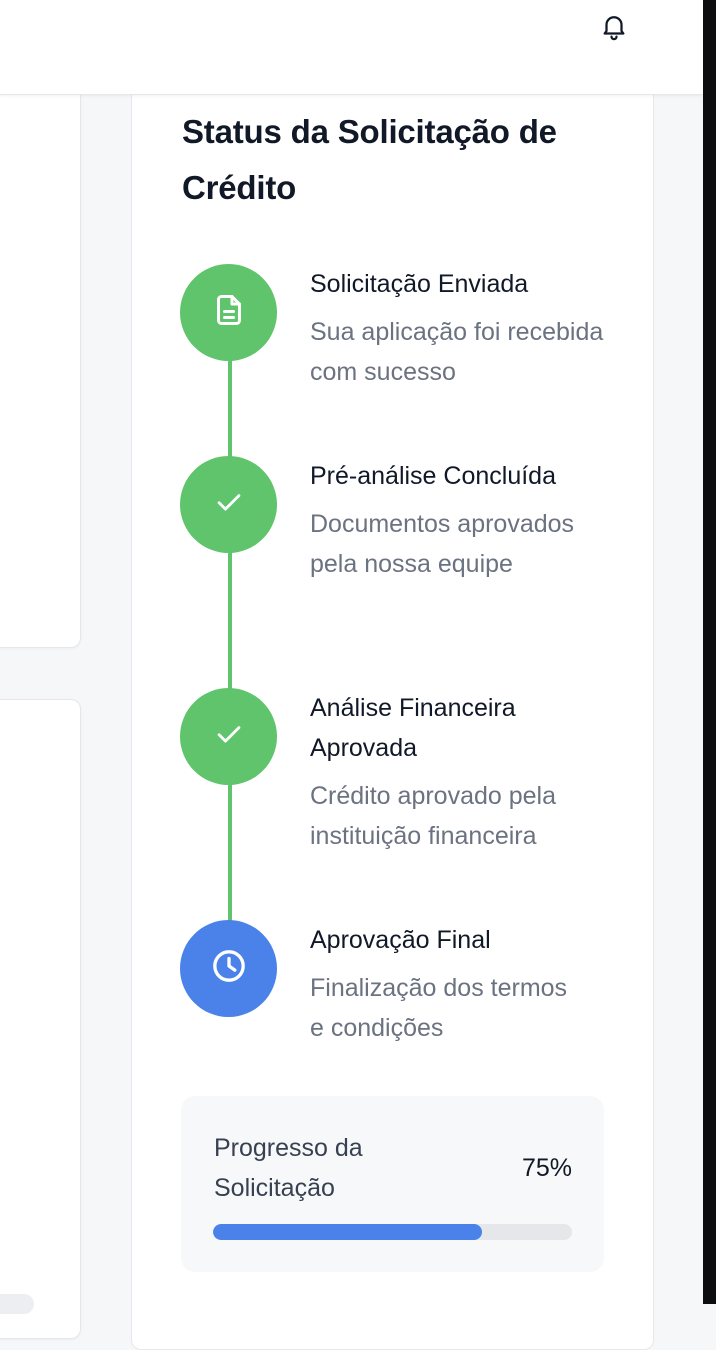  I want to click on status-title: Status da Solicitação de Crédito, so click(369, 159).